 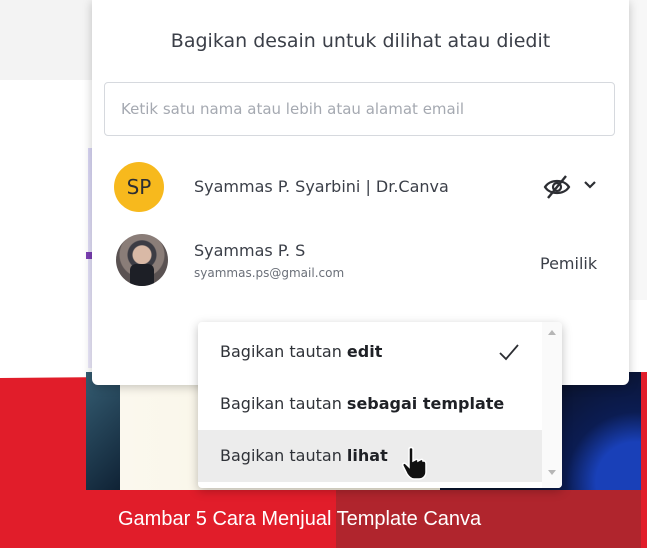 What do you see at coordinates (301, 351) in the screenshot?
I see `menu-item-label: Bagikan tautan edit` at bounding box center [301, 351].